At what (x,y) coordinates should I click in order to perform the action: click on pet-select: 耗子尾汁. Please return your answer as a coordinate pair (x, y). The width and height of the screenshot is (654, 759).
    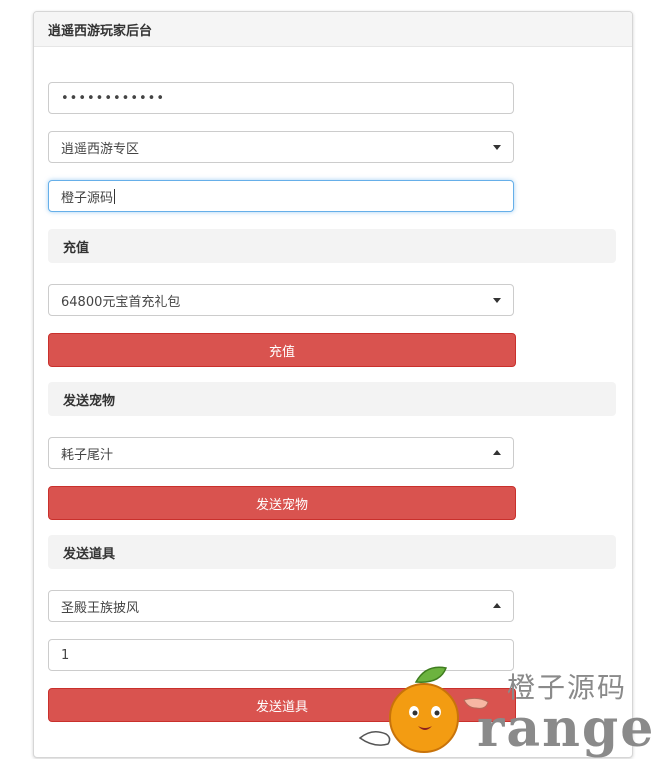
    Looking at the image, I should click on (281, 453).